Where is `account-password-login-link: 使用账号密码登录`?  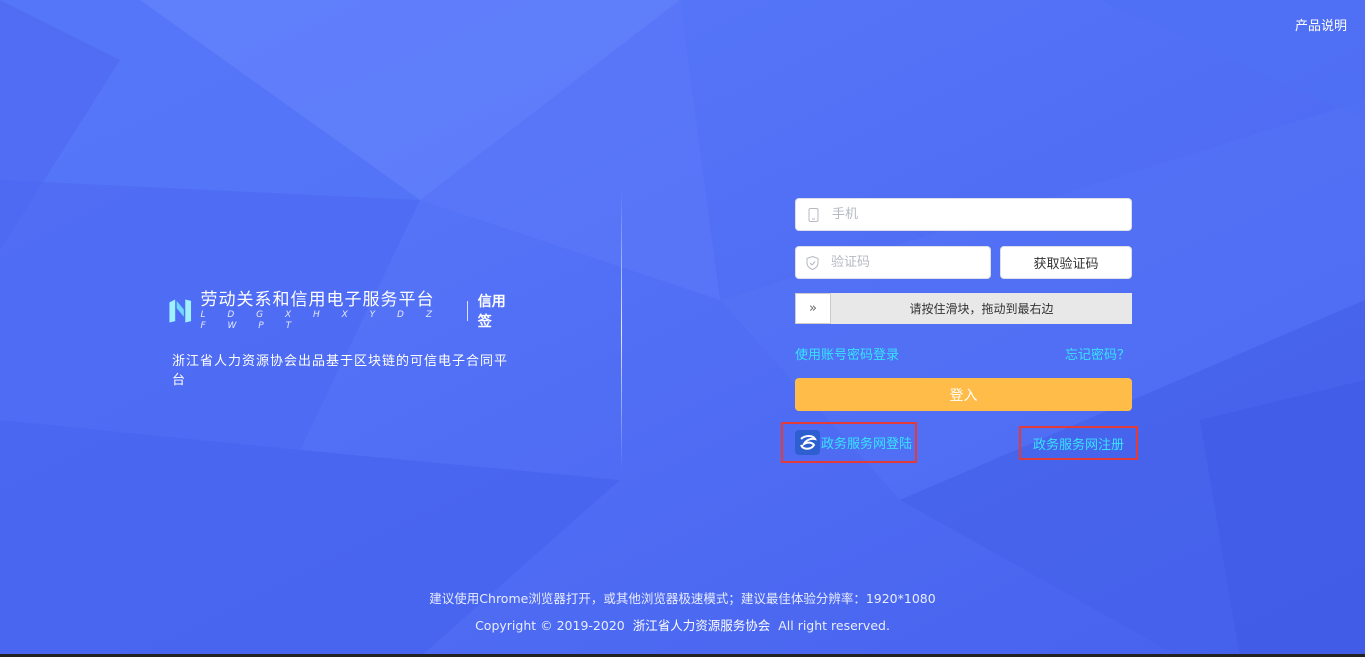
account-password-login-link: 使用账号密码登录 is located at coordinates (847, 353).